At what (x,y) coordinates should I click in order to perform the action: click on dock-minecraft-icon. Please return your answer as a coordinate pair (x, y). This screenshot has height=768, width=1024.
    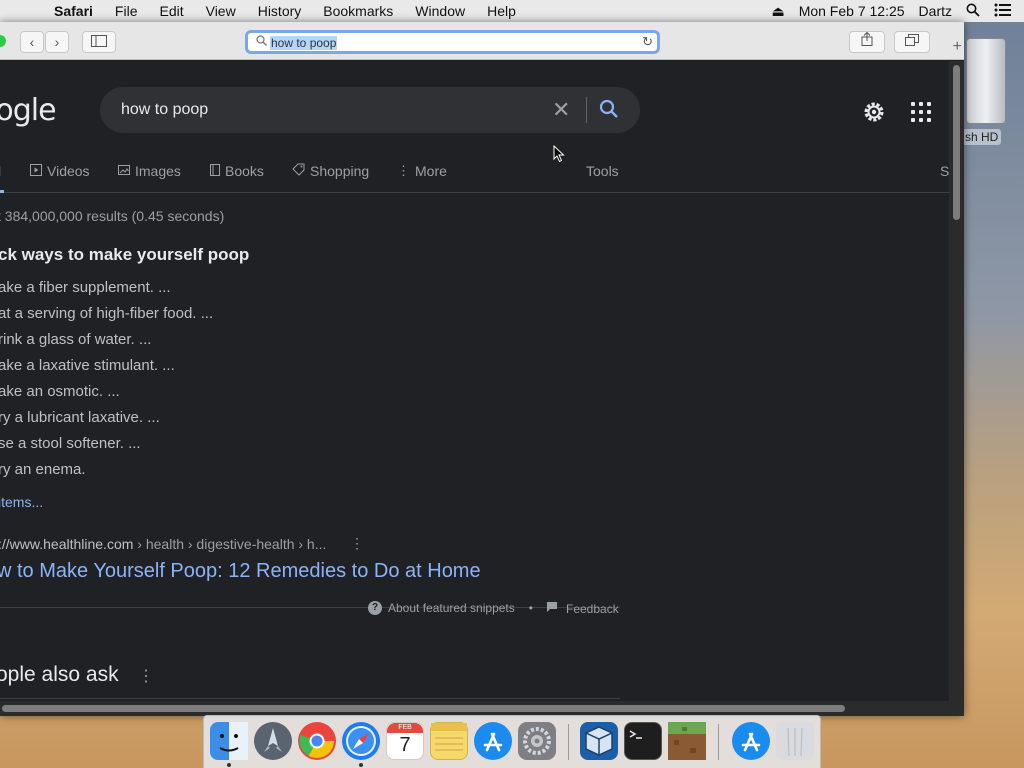
    Looking at the image, I should click on (687, 741).